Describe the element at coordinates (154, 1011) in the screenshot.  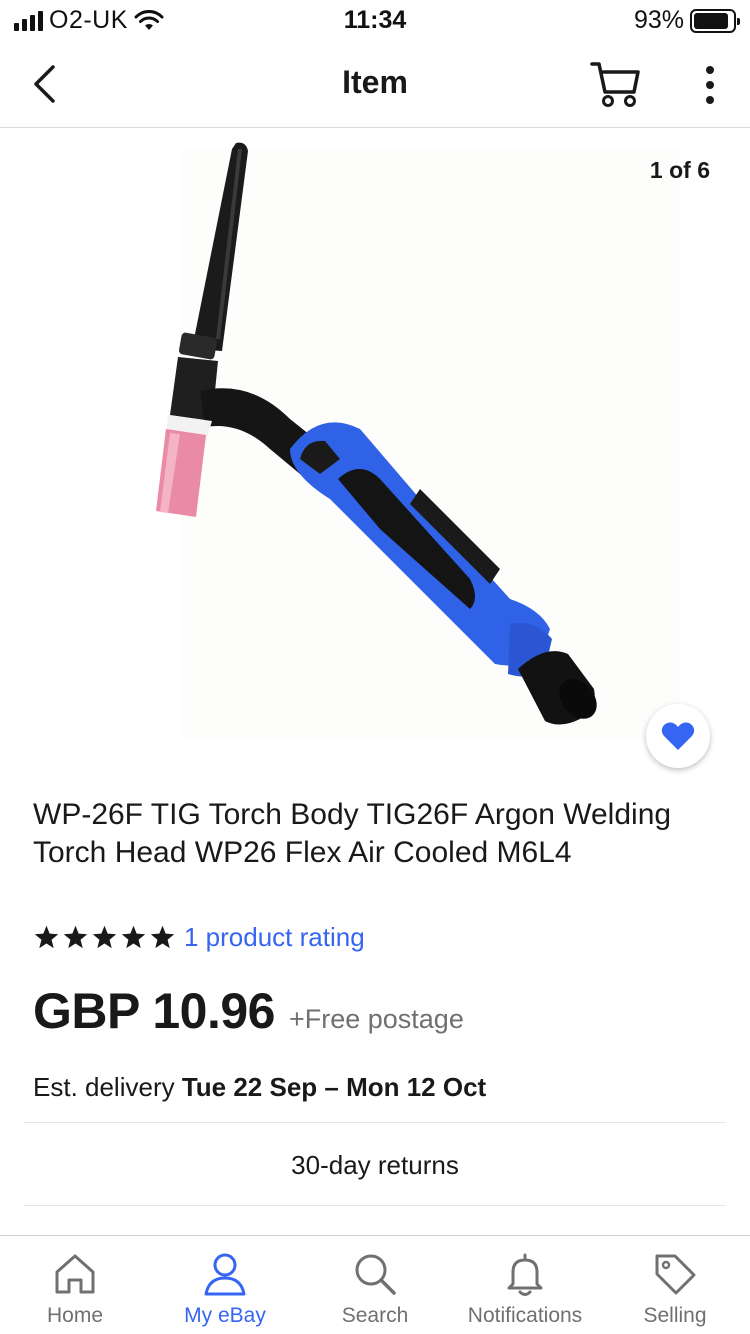
I see `item-price: GBP 10.96` at that location.